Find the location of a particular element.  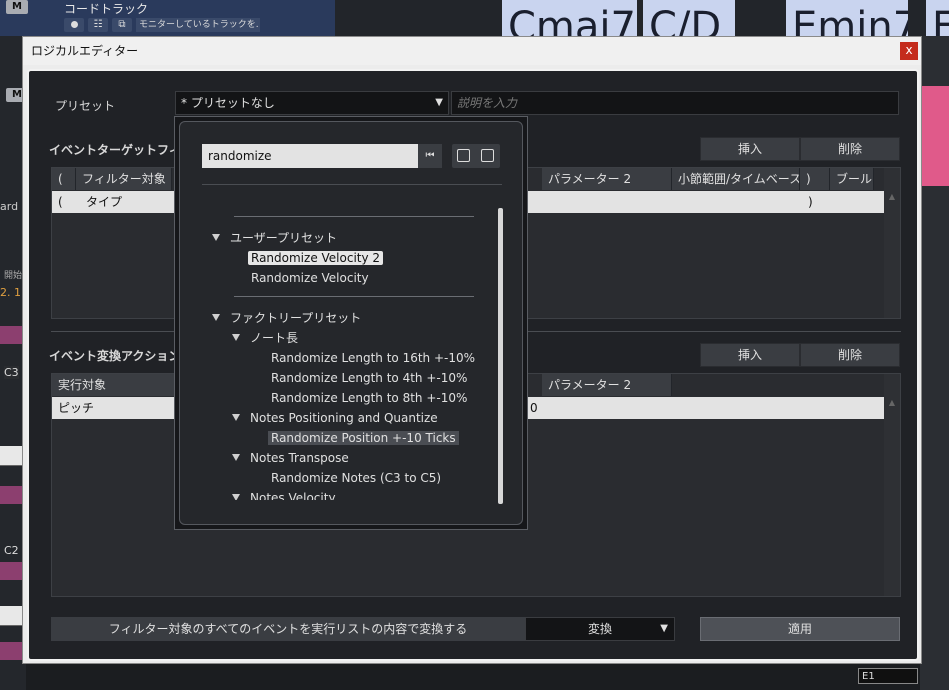

description-placeholder: 説明を入力 is located at coordinates (487, 103).